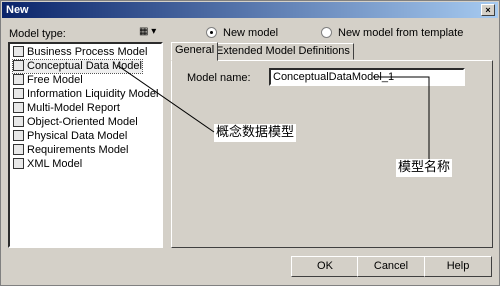 This screenshot has height=286, width=500. I want to click on annotation-arrow-right, so click(401, 117).